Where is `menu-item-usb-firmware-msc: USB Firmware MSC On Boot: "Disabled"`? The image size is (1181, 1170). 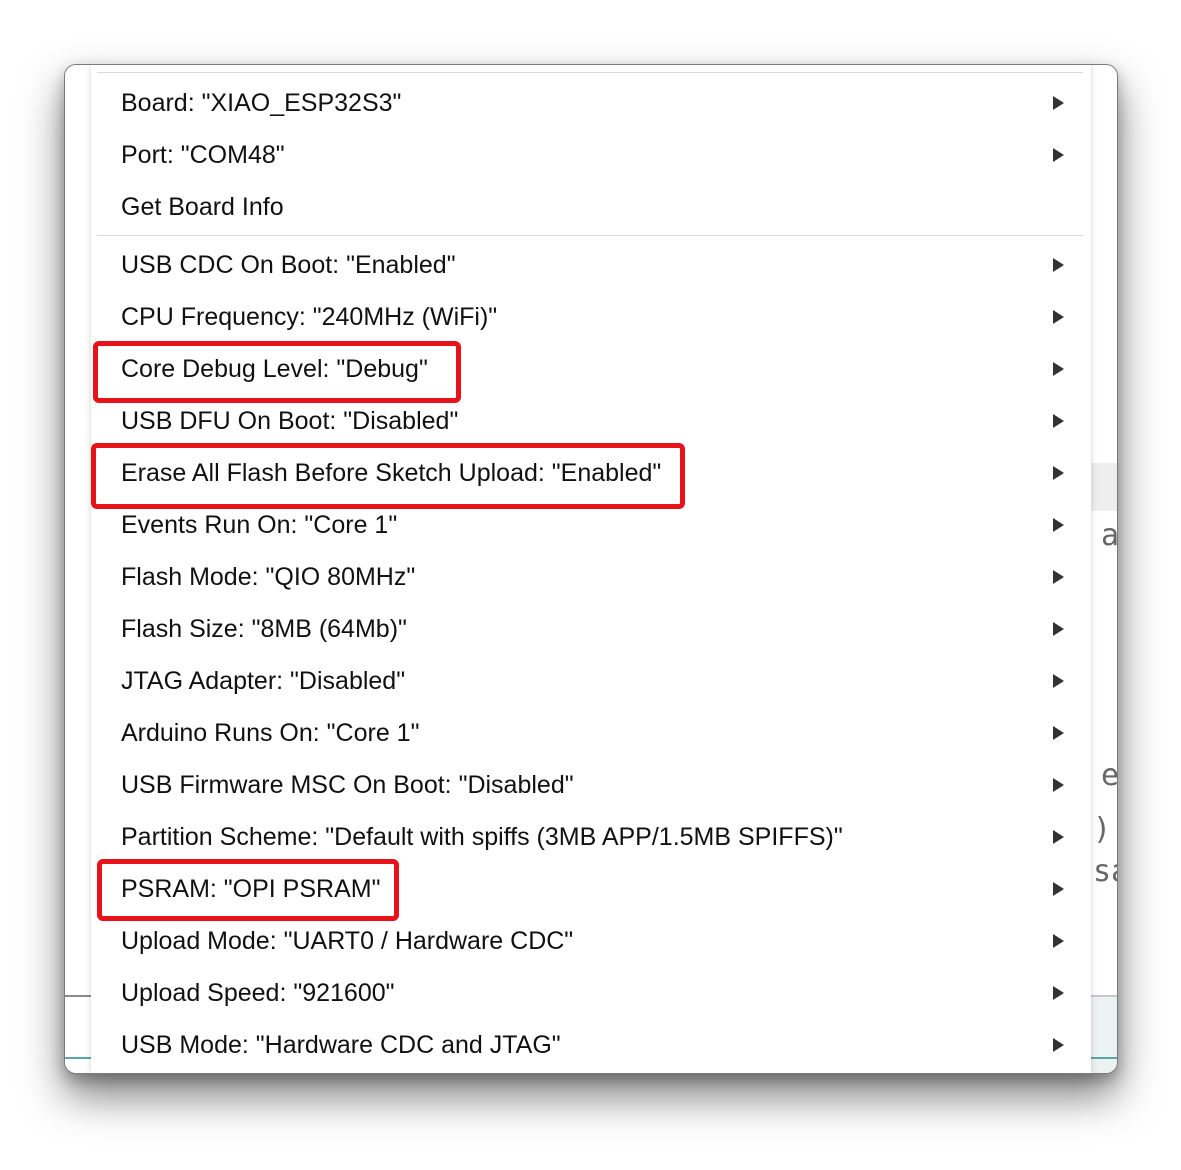 menu-item-usb-firmware-msc: USB Firmware MSC On Boot: "Disabled" is located at coordinates (591, 785).